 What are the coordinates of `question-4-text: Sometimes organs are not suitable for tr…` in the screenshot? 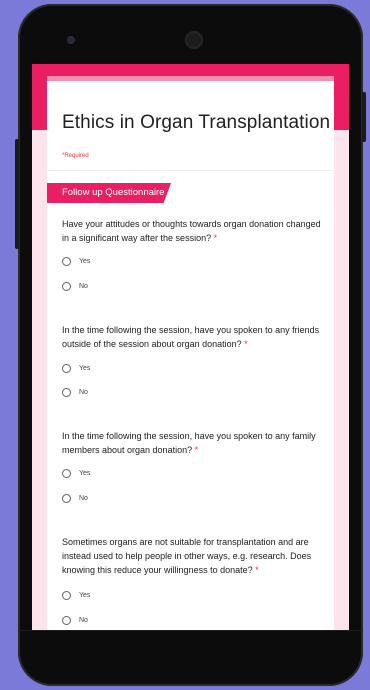 It's located at (187, 556).